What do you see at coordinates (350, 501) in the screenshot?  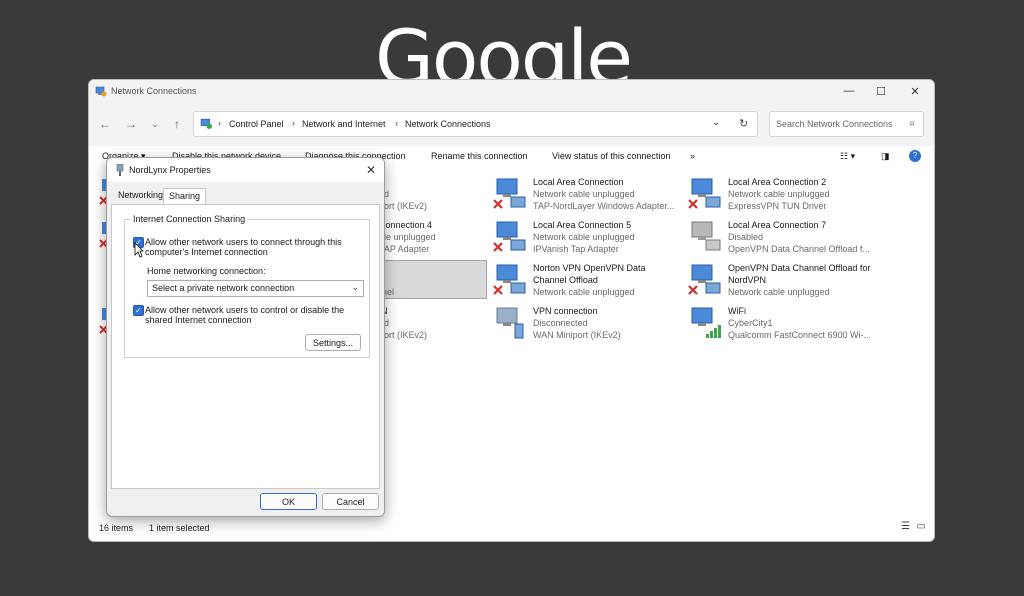 I see `cancel-button: Cancel` at bounding box center [350, 501].